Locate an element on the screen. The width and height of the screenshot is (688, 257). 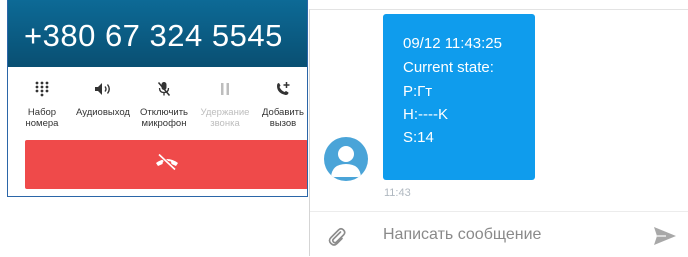
mute-button: Отключить микрофон is located at coordinates (164, 103).